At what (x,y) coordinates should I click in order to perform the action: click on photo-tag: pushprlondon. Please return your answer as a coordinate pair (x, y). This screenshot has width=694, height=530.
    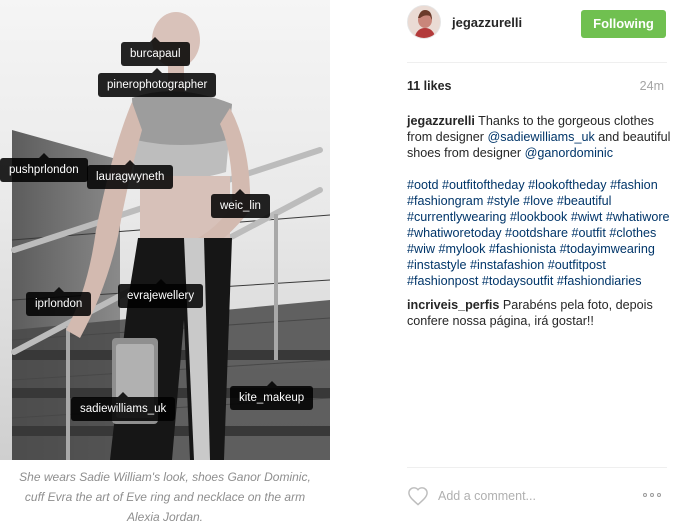
    Looking at the image, I should click on (44, 167).